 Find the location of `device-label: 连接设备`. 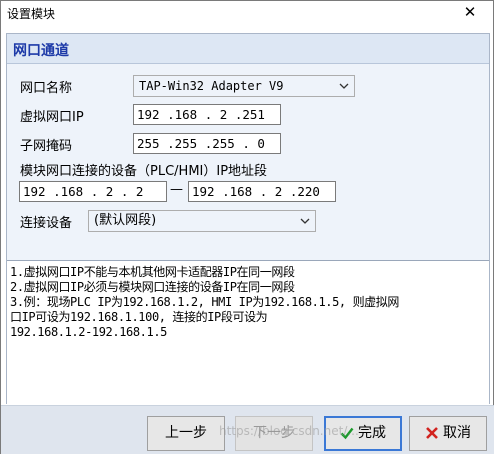

device-label: 连接设备 is located at coordinates (46, 223).